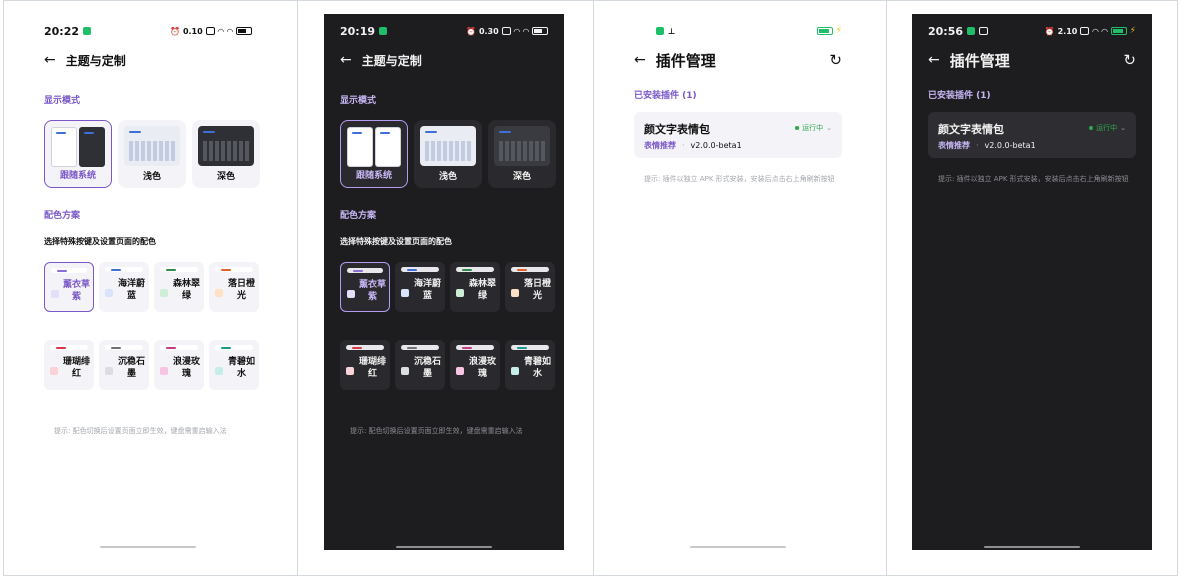 Image resolution: width=1182 pixels, height=576 pixels. I want to click on app-bar: ← 插件管理 ↻, so click(1032, 60).